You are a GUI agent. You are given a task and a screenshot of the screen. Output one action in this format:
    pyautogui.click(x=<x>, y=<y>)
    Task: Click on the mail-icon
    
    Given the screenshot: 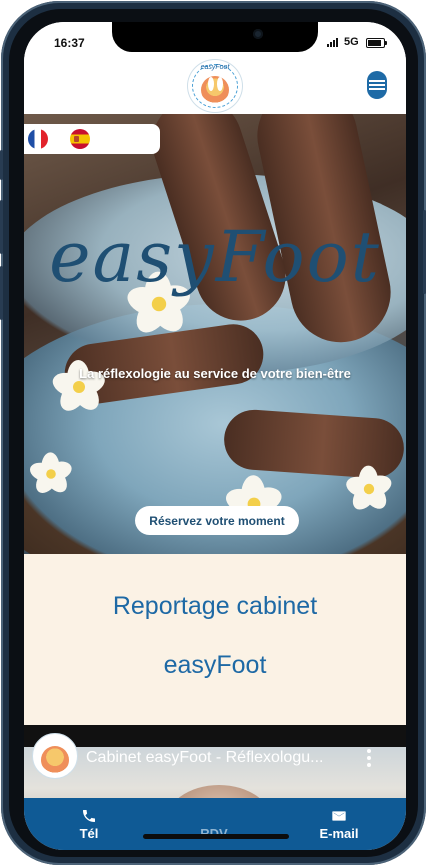 What is the action you would take?
    pyautogui.click(x=339, y=815)
    